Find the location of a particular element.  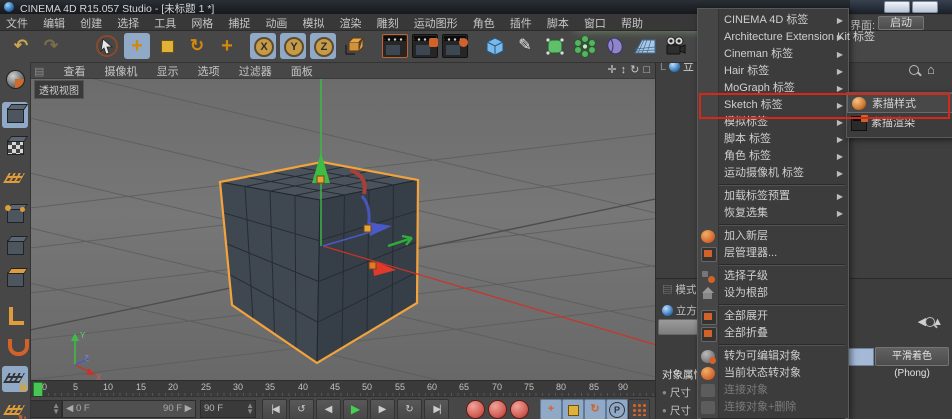

menu-character: 角色 is located at coordinates (484, 22).